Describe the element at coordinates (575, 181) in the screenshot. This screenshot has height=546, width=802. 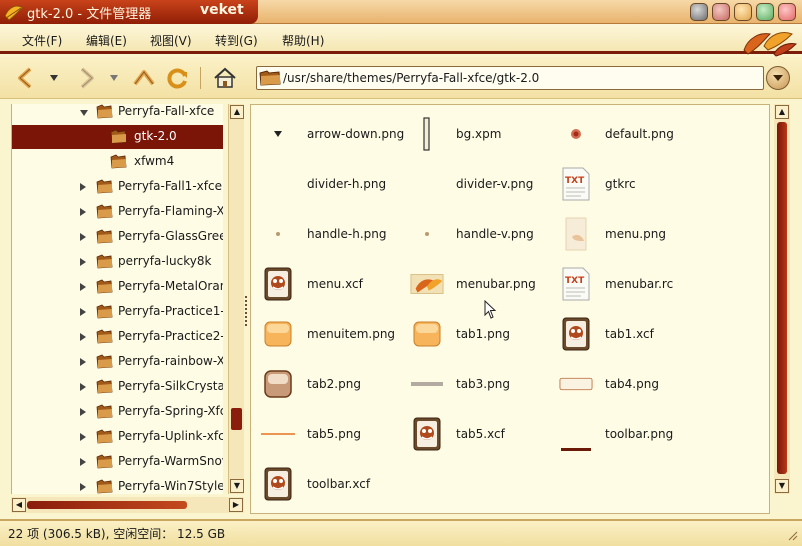
I see `svg-text: TXT` at that location.